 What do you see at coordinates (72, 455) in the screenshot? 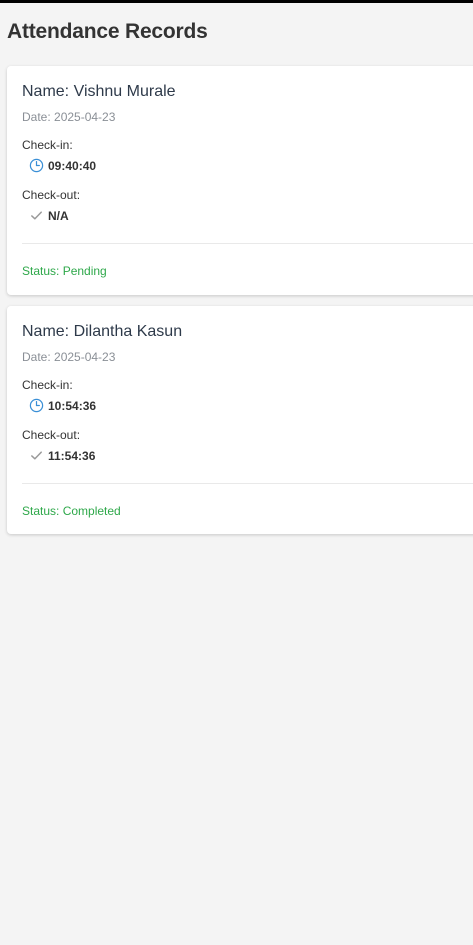
I see `checkout-time: 11:54:36` at bounding box center [72, 455].